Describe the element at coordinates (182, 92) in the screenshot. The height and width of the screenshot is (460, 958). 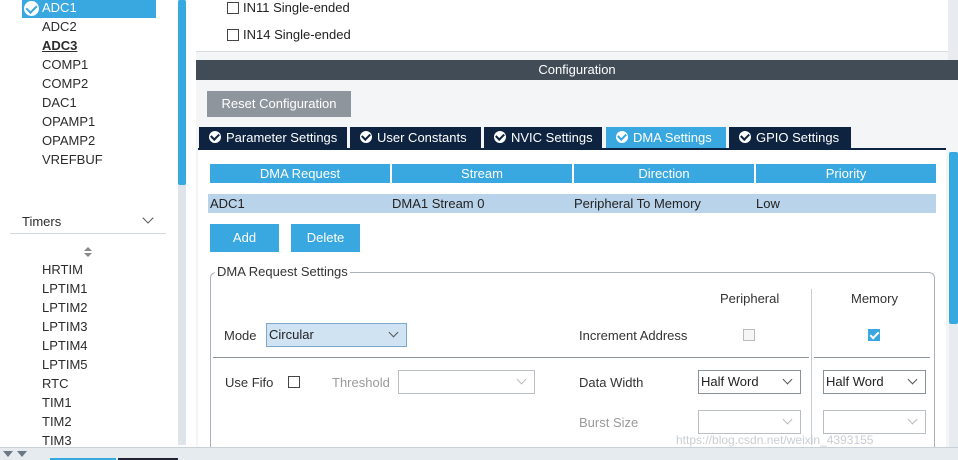
I see `left-scrollbar-thumb` at that location.